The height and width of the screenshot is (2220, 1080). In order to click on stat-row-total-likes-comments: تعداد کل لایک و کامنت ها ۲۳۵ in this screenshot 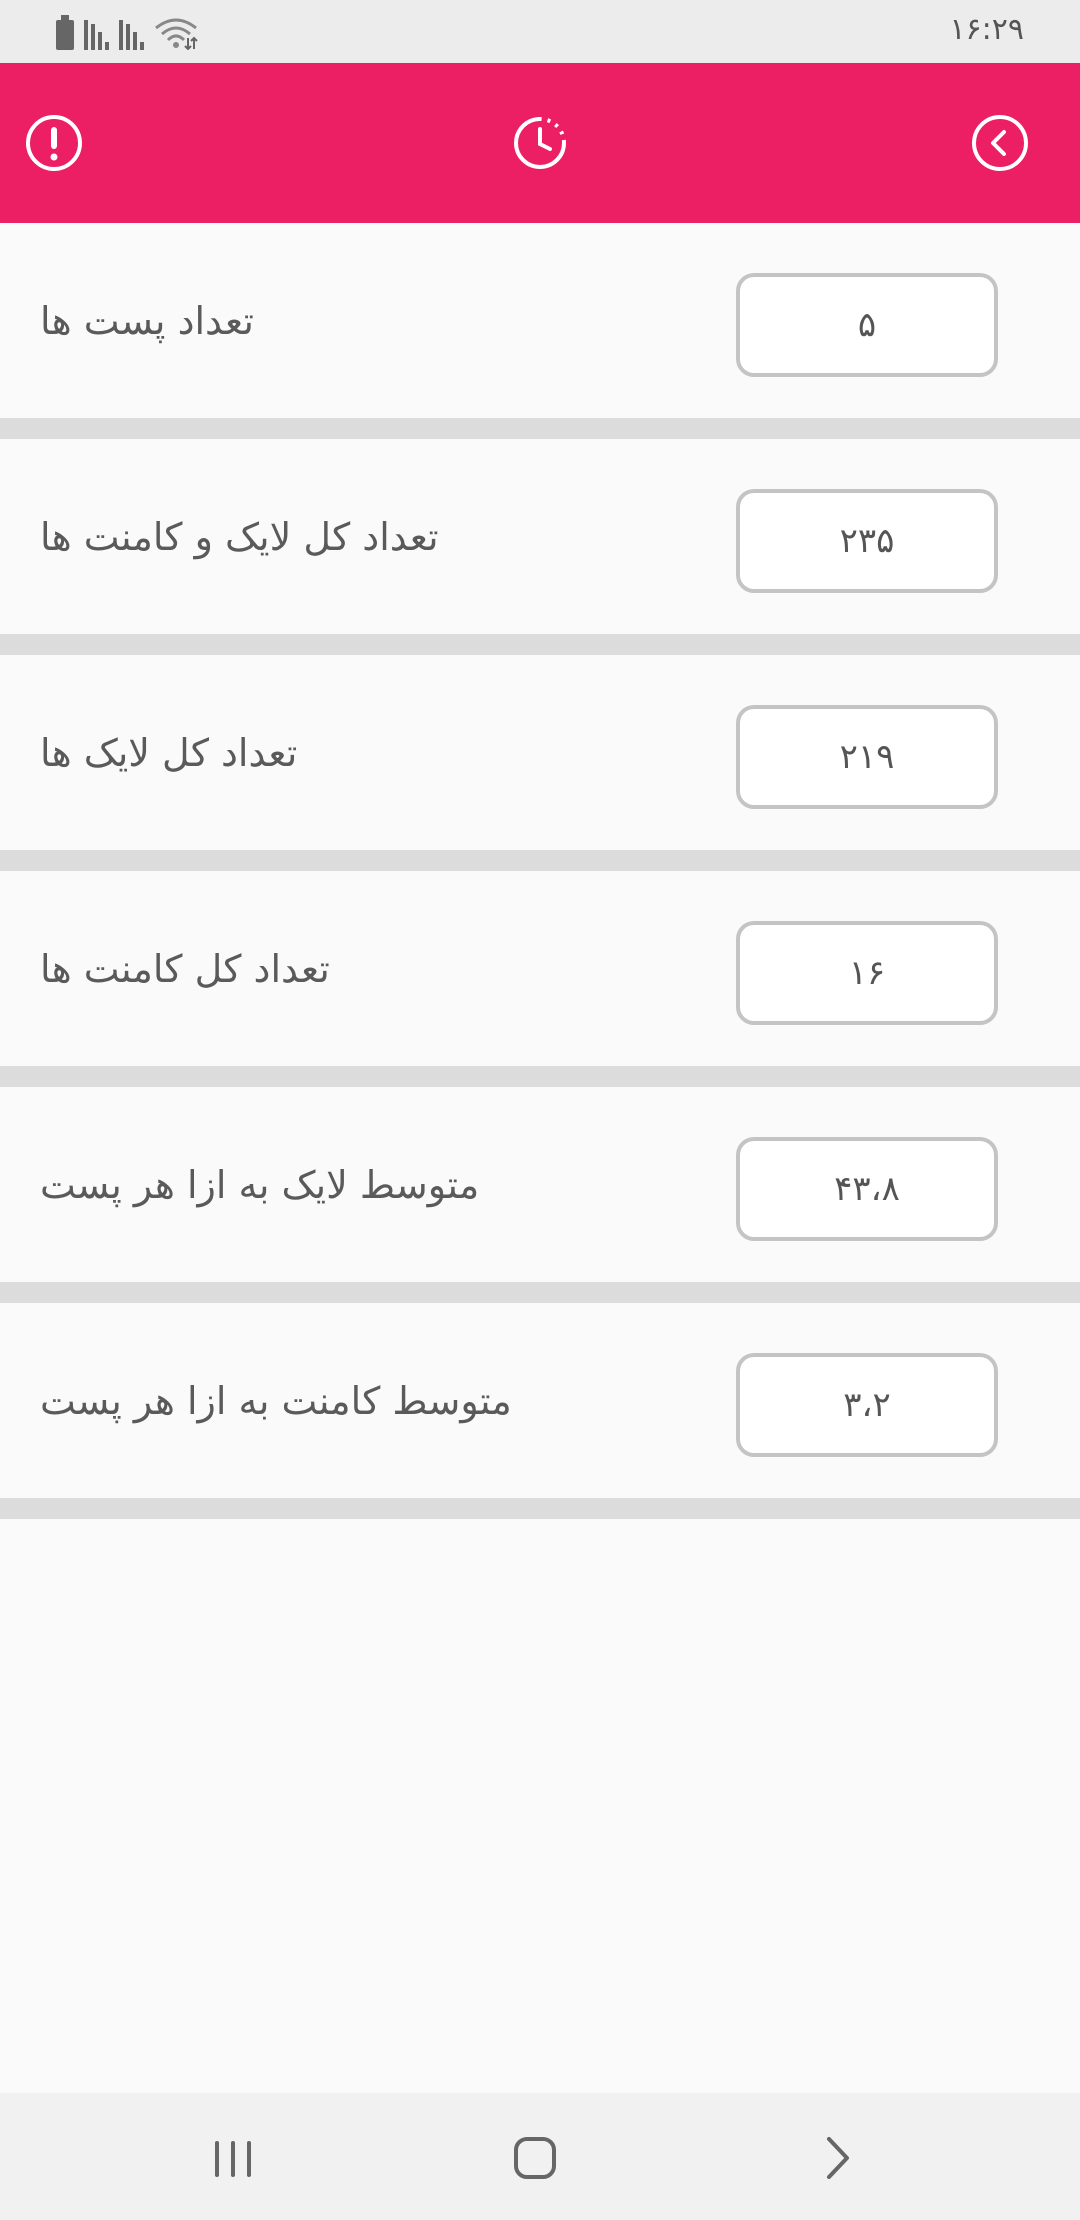, I will do `click(540, 536)`.